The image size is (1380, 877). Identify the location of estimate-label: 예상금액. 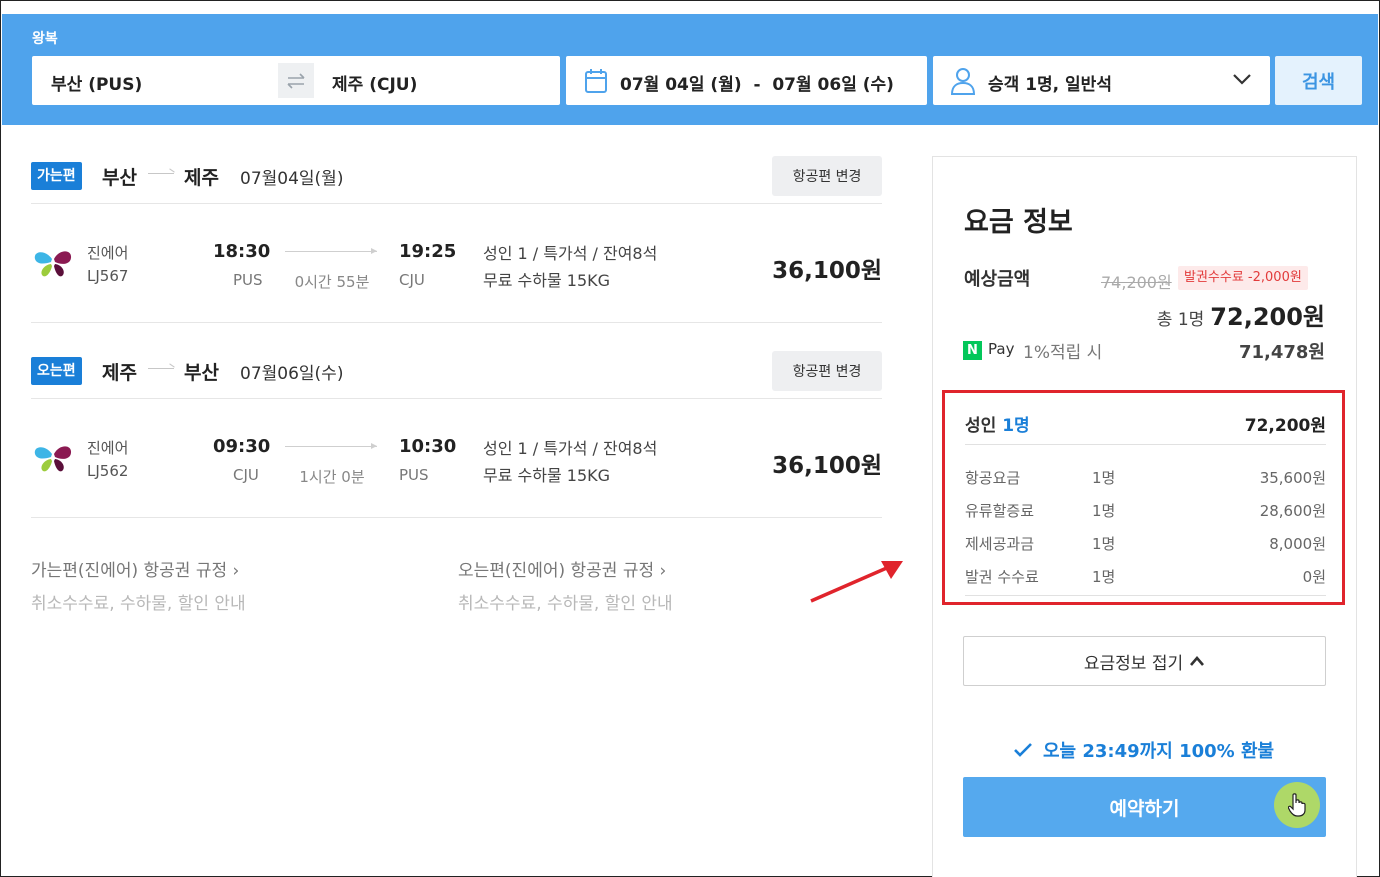
(997, 279).